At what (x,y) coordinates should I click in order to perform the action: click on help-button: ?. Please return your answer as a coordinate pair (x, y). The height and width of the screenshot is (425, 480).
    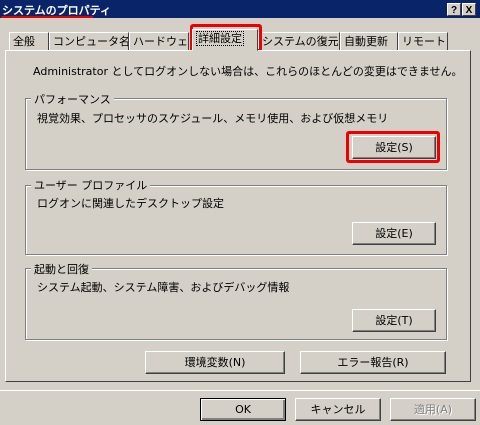
    Looking at the image, I should click on (454, 9).